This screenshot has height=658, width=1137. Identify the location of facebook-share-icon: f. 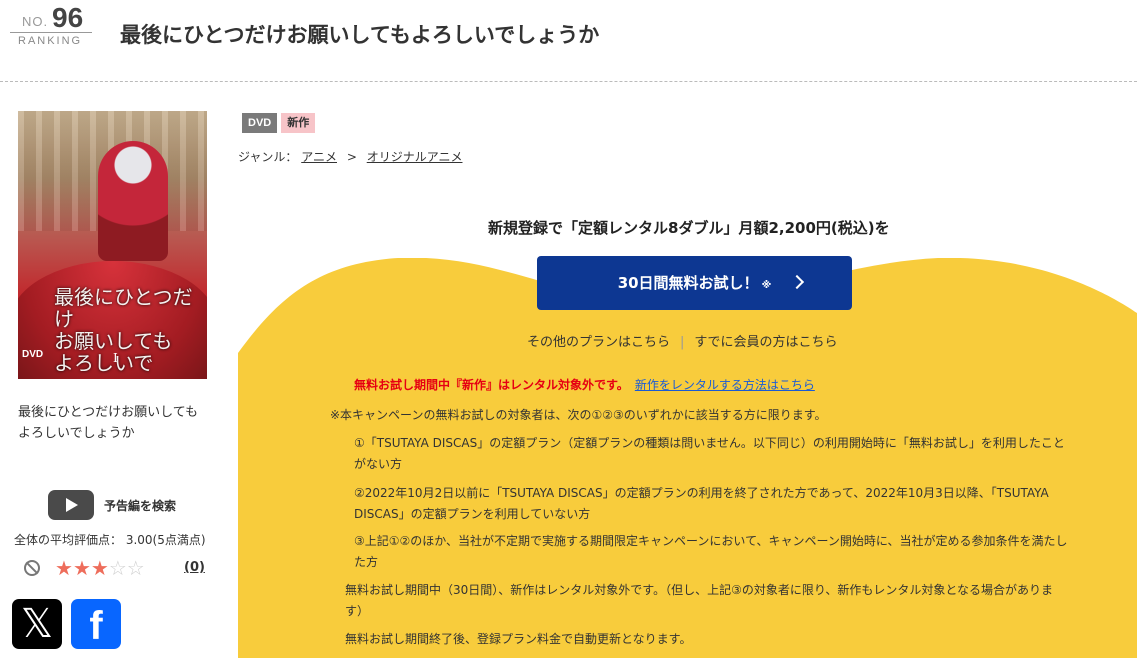
(96, 624).